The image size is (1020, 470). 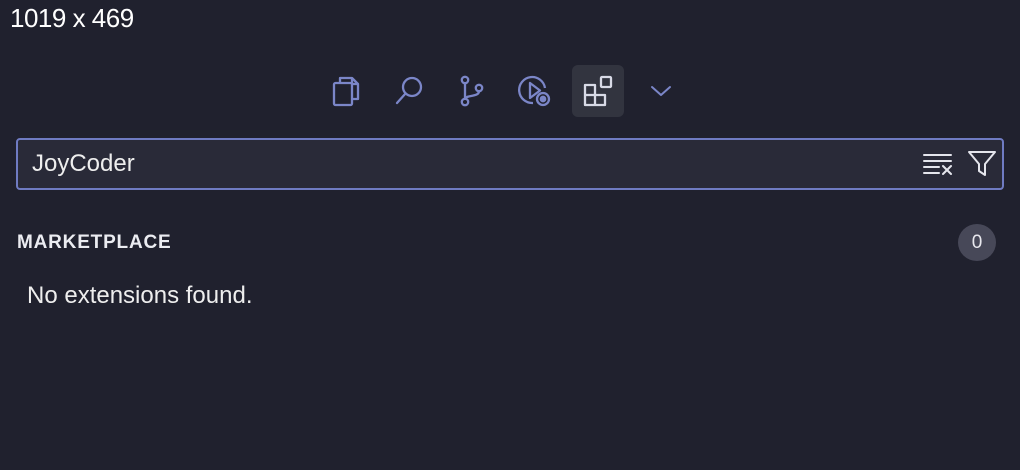 I want to click on run-debug-button, so click(x=535, y=91).